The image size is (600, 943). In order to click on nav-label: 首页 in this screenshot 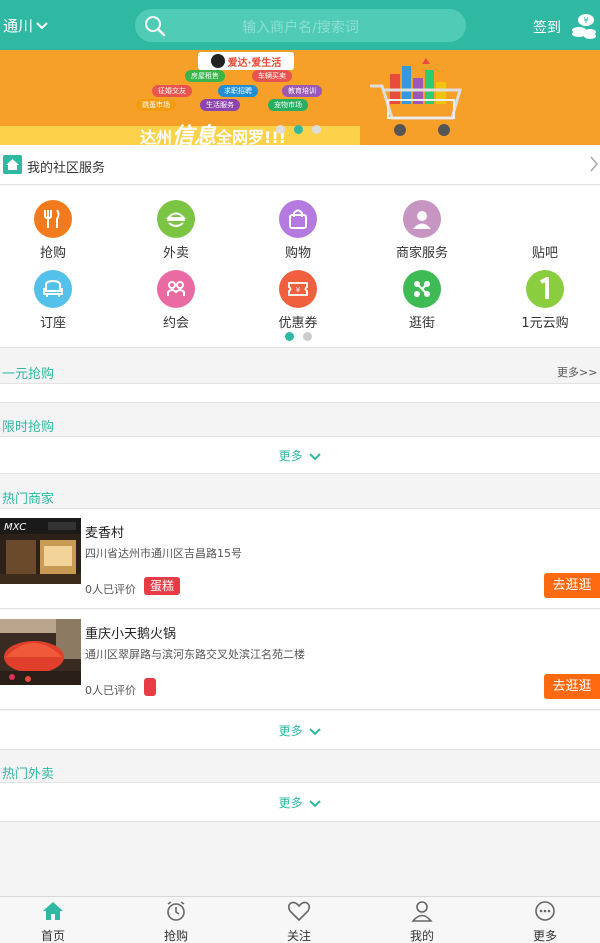, I will do `click(52, 936)`.